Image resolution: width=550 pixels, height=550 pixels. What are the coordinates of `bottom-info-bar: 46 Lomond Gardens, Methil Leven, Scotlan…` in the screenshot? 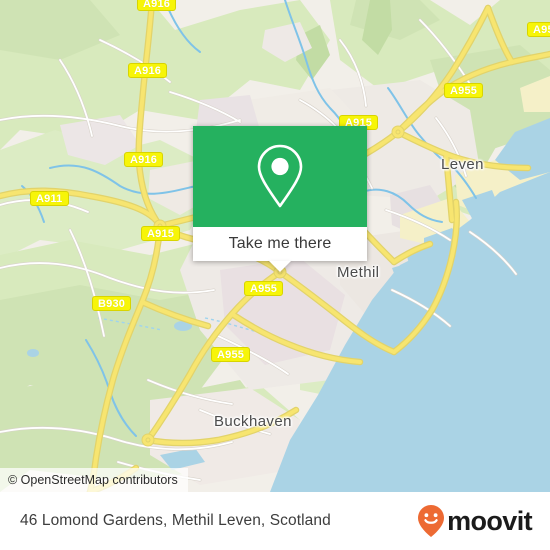 It's located at (275, 521).